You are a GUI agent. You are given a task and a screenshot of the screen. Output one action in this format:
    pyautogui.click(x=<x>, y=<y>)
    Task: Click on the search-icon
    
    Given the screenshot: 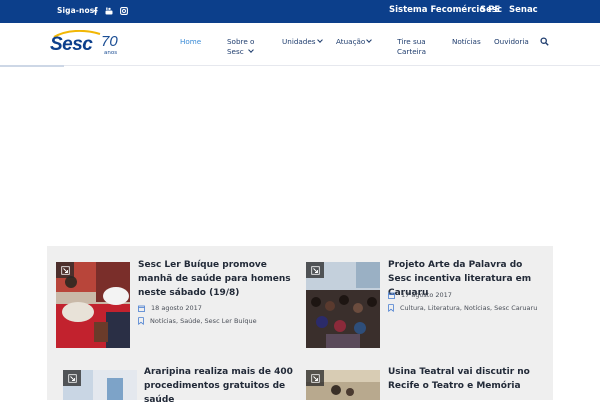 What is the action you would take?
    pyautogui.click(x=544, y=41)
    